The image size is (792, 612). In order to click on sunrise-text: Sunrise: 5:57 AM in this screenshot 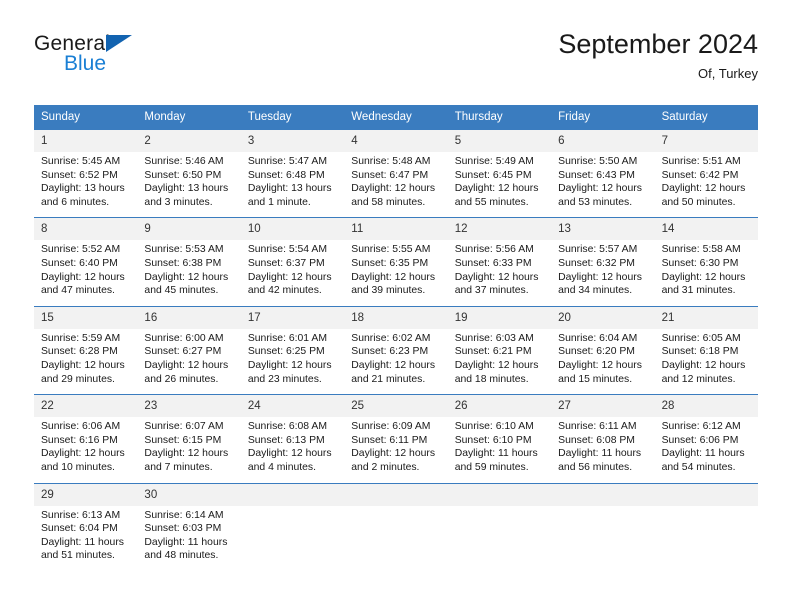, I will do `click(598, 250)`.